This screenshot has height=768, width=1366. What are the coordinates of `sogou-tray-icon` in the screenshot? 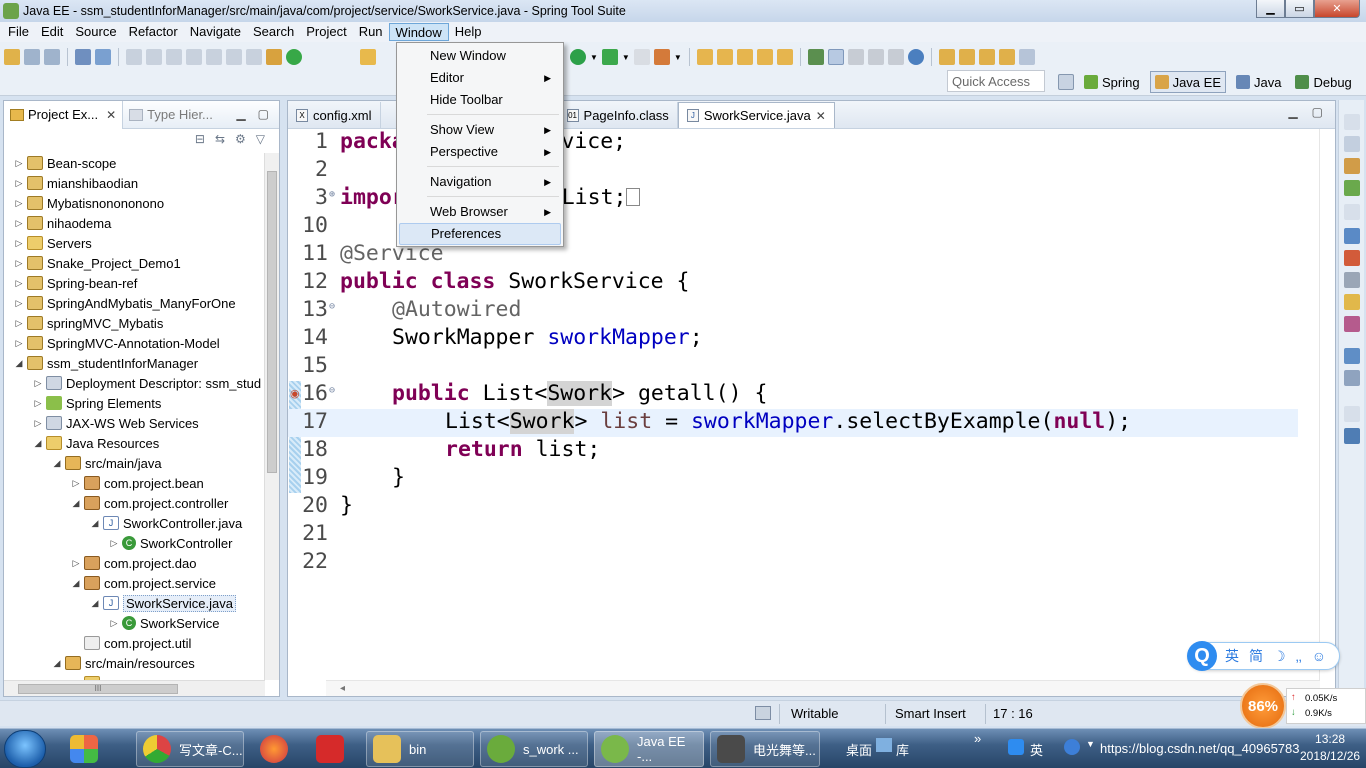 It's located at (1016, 747).